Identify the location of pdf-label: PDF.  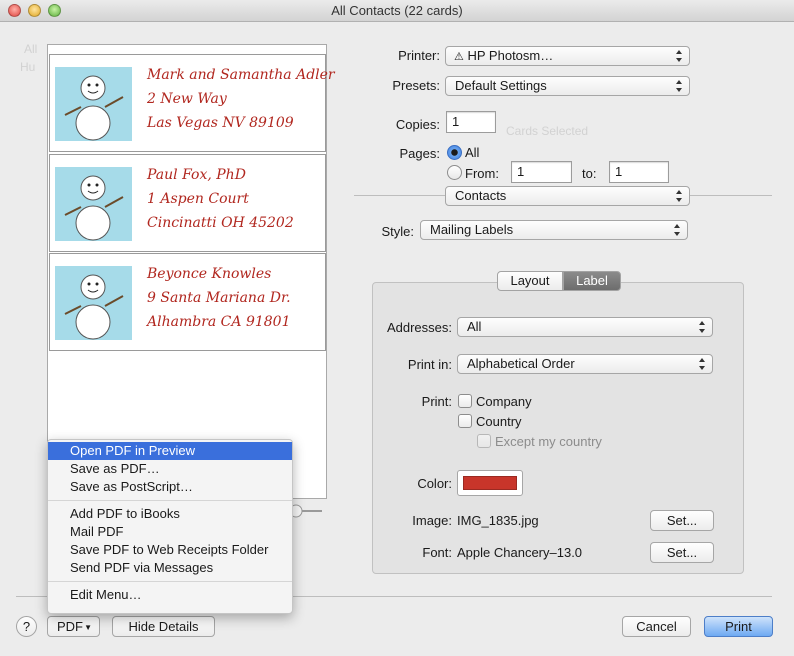
(70, 626).